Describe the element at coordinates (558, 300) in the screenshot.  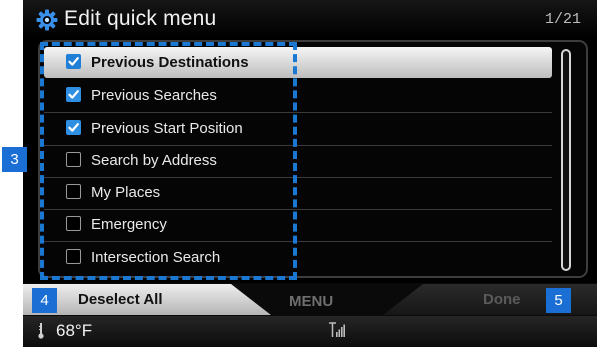
I see `callout-badge-done: 5` at that location.